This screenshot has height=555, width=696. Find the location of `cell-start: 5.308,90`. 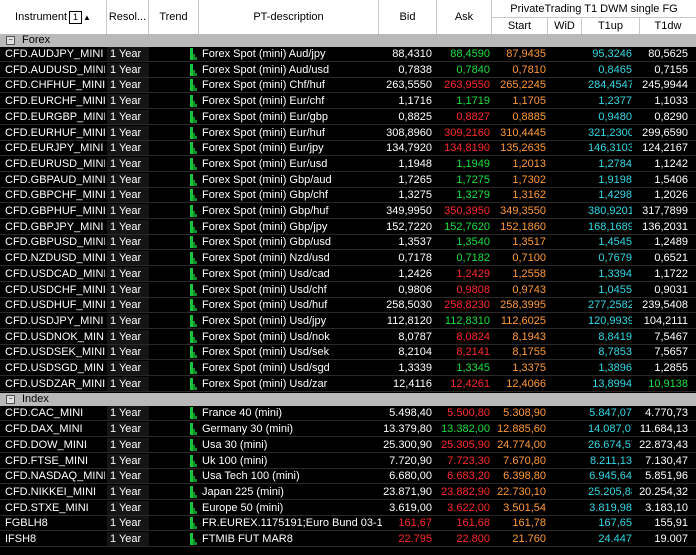

cell-start: 5.308,90 is located at coordinates (524, 413).